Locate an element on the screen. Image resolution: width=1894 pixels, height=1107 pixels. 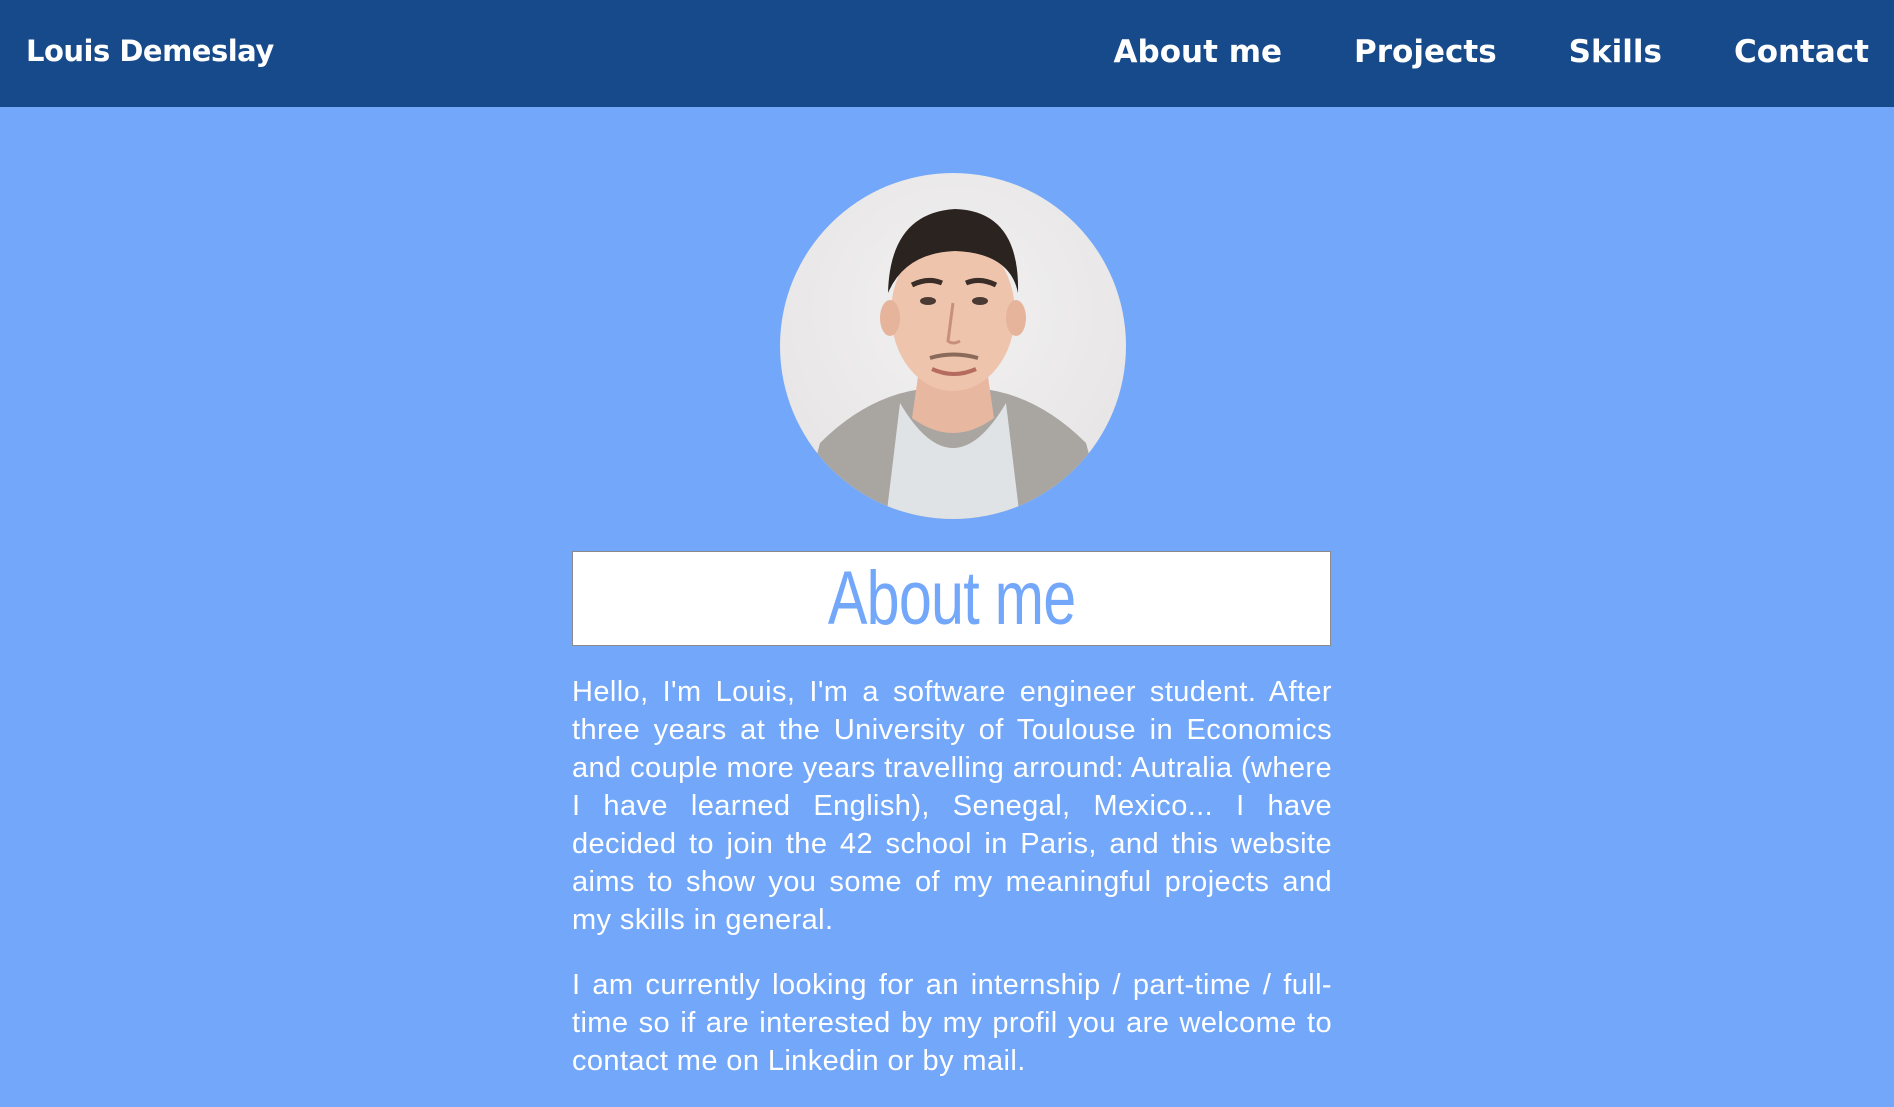
profile-photo-icon is located at coordinates (953, 364).